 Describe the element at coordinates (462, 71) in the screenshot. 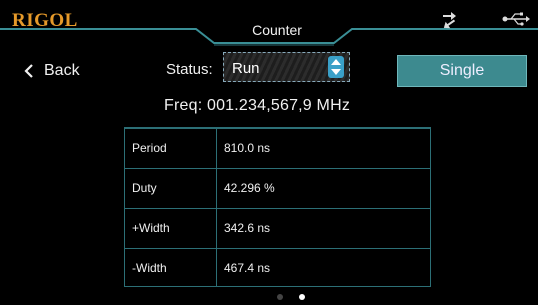

I see `single-button: Single` at that location.